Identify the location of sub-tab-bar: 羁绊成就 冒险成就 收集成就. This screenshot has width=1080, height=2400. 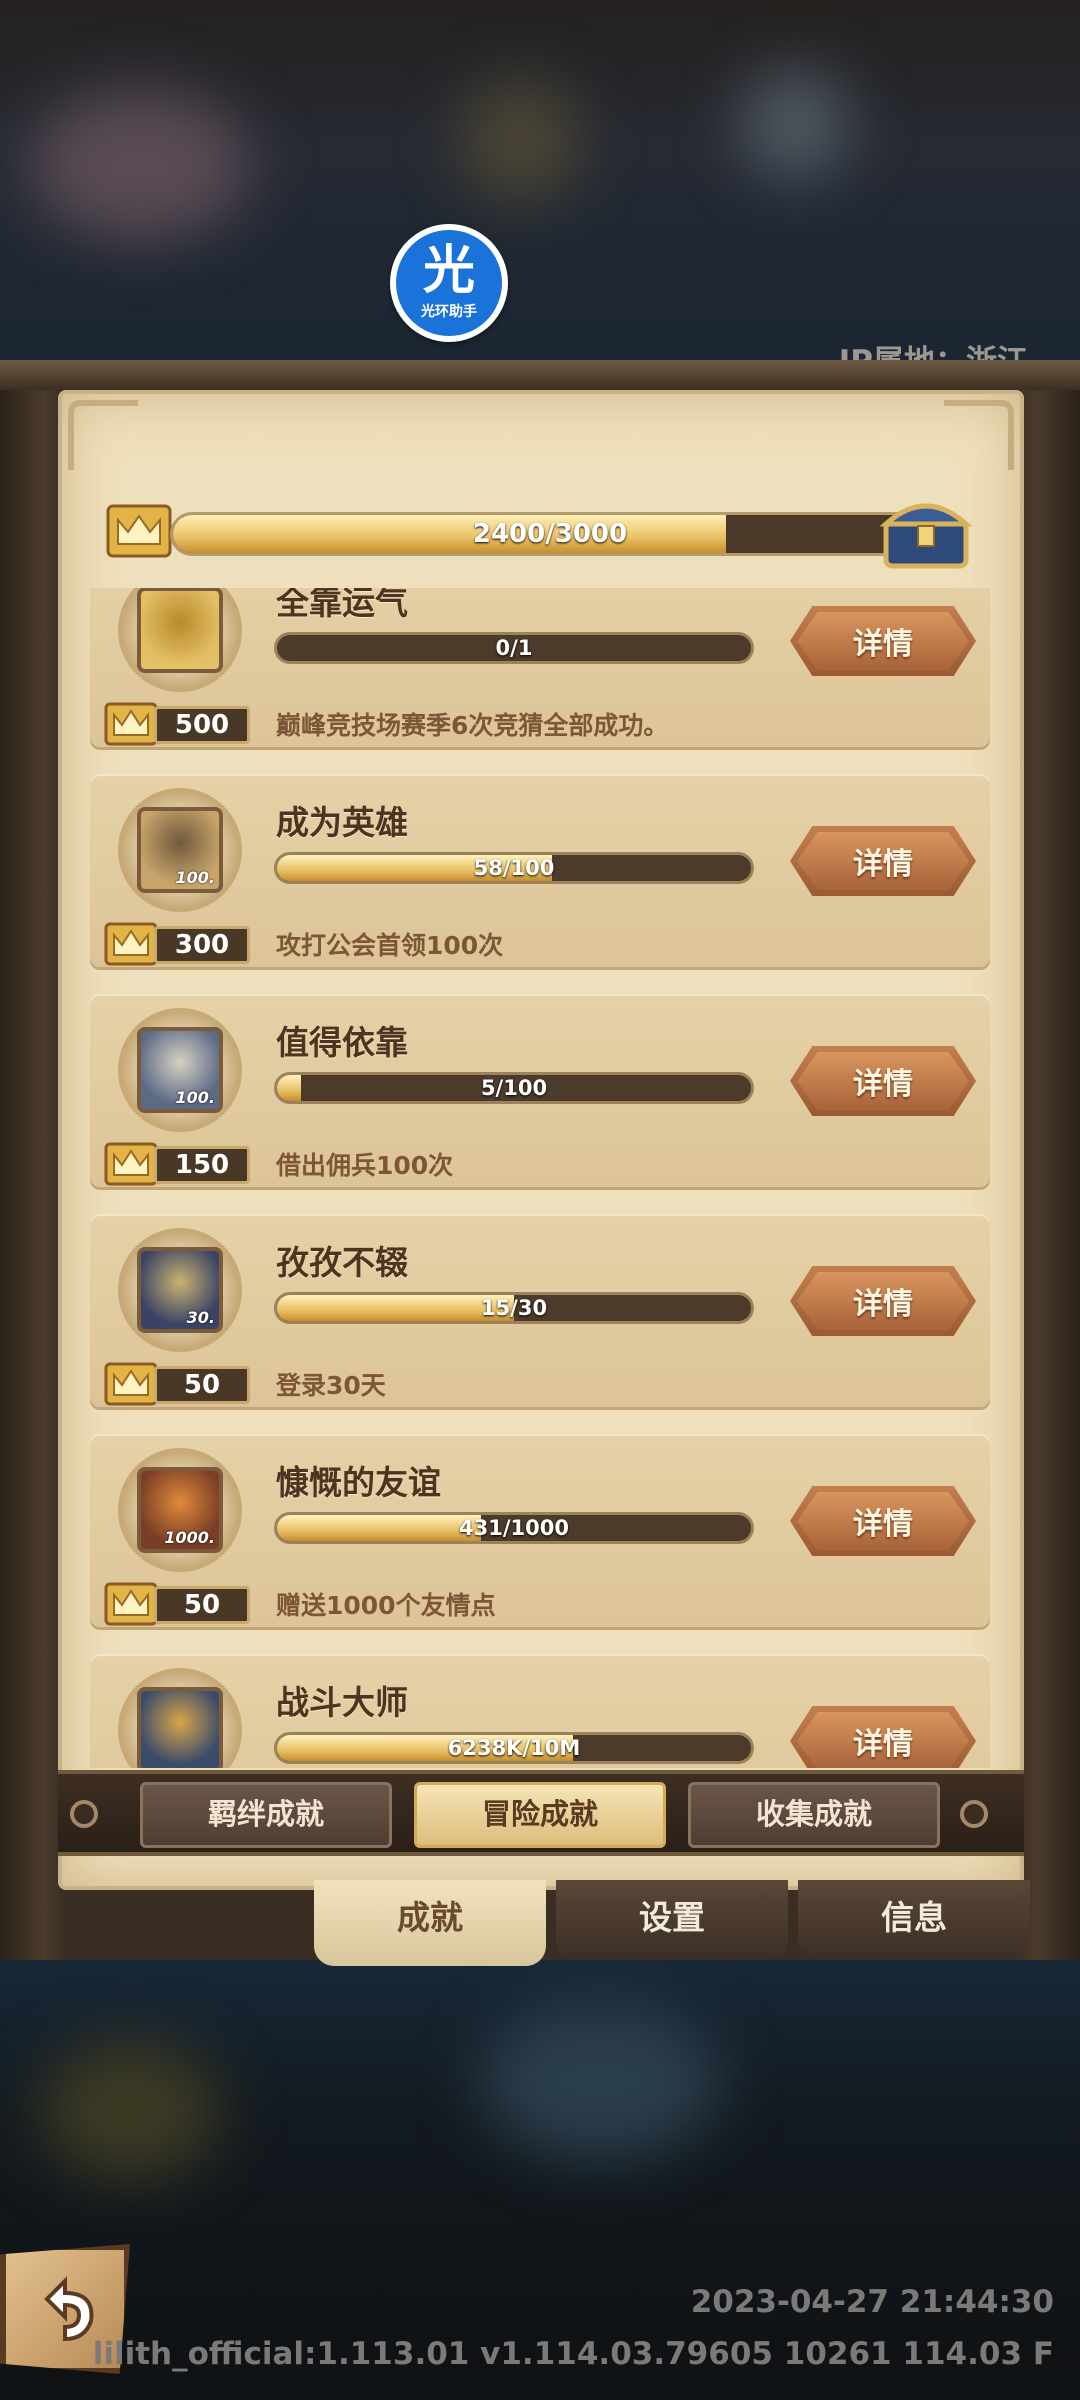
(541, 1813).